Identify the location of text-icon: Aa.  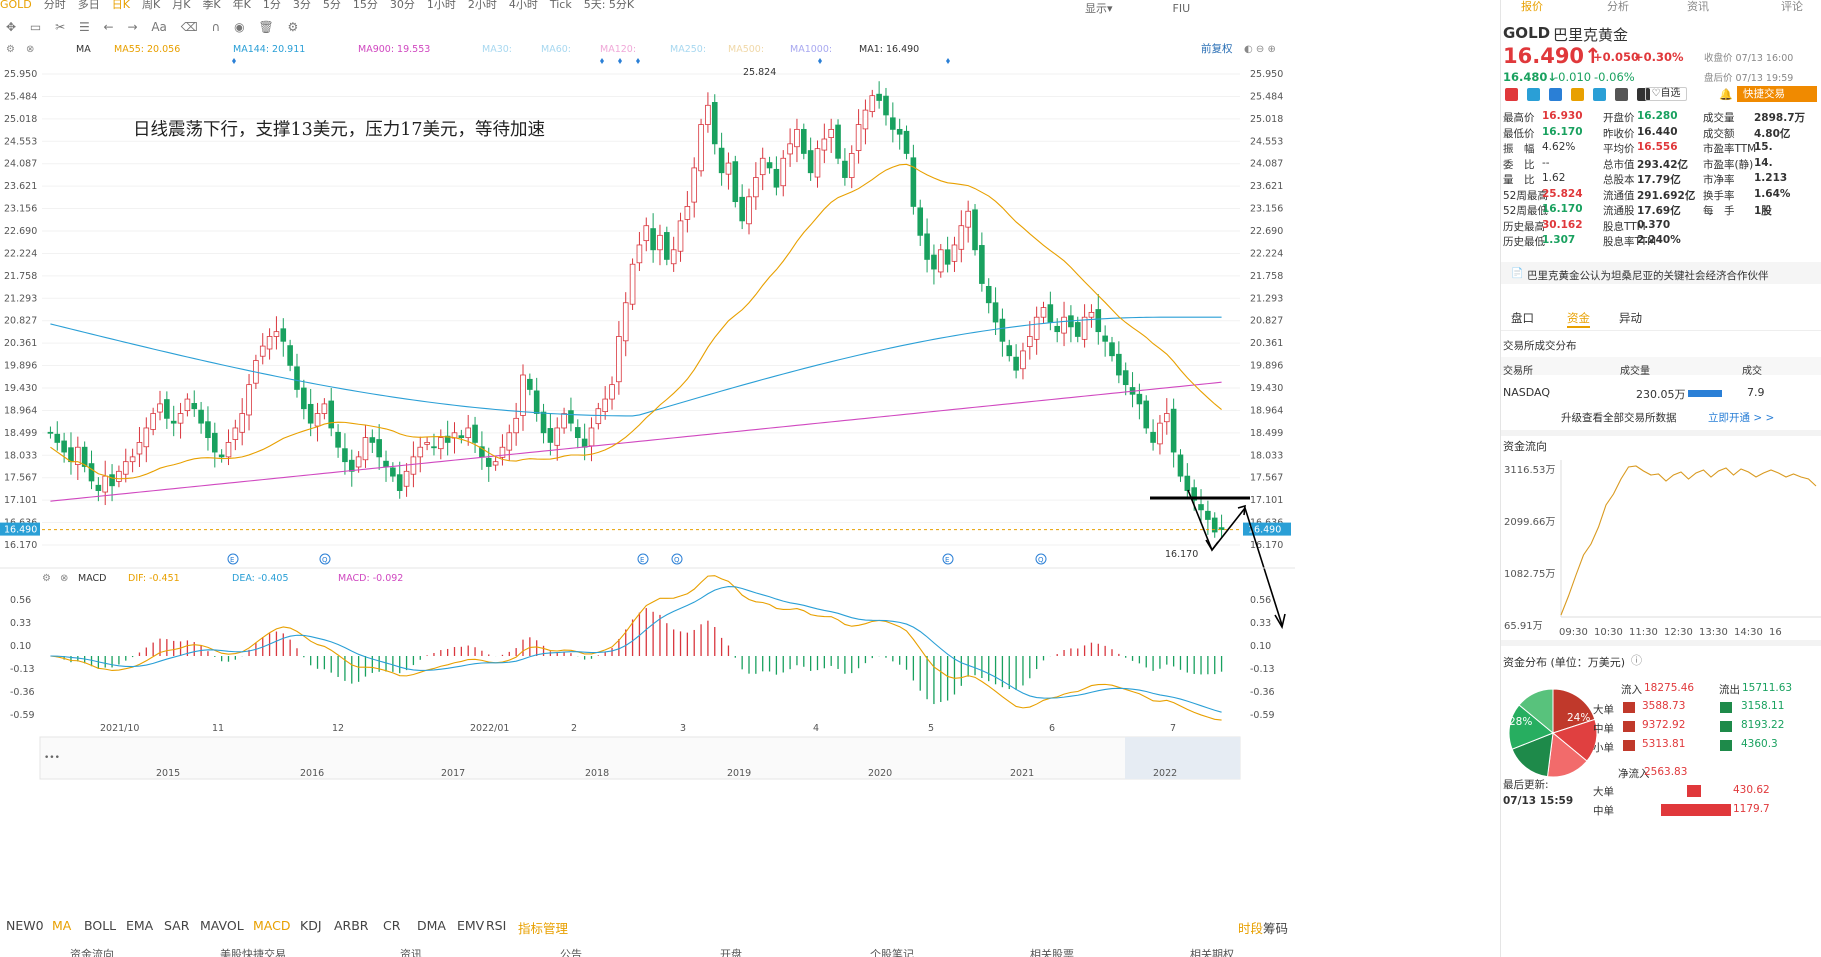
(159, 27).